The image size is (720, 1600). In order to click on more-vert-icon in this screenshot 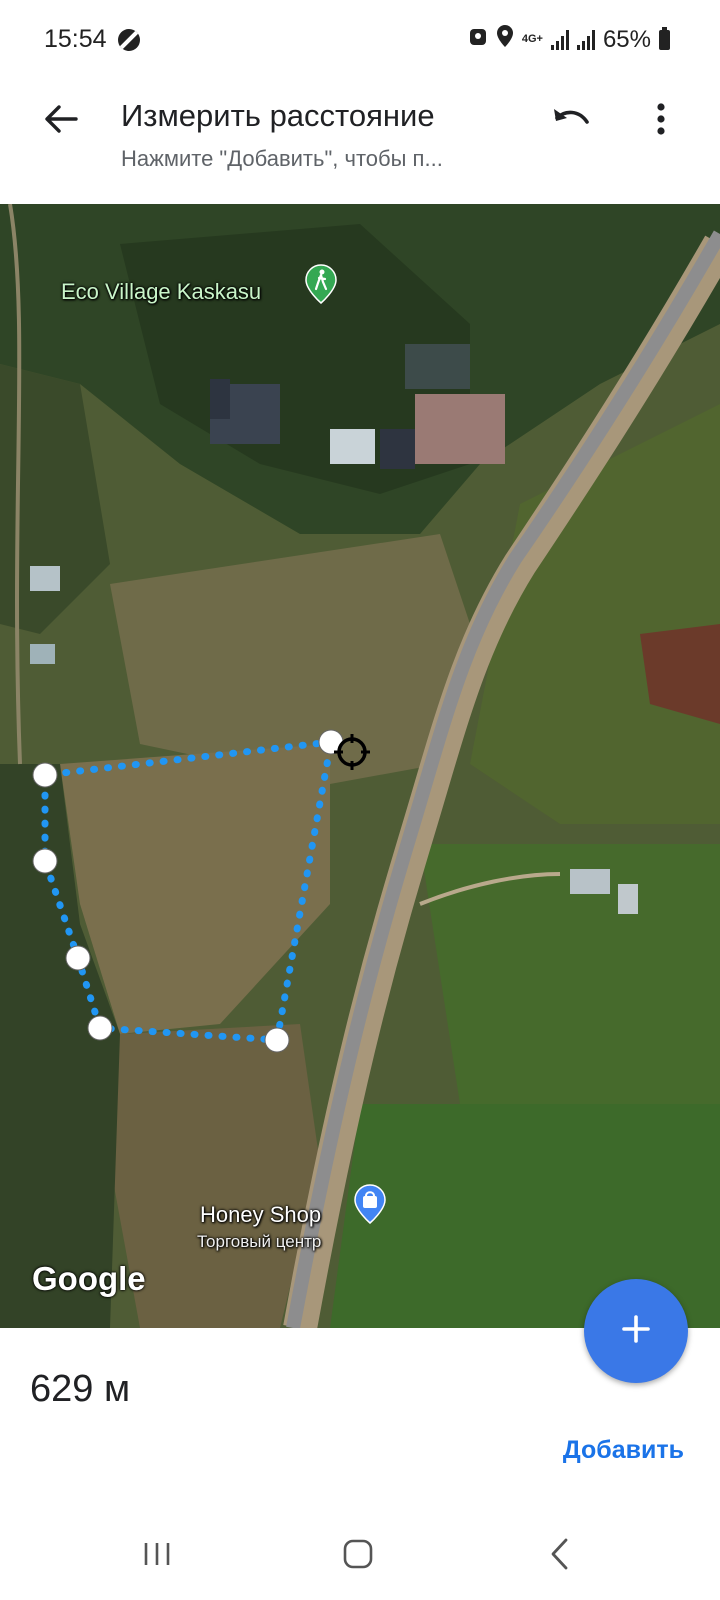, I will do `click(661, 119)`.